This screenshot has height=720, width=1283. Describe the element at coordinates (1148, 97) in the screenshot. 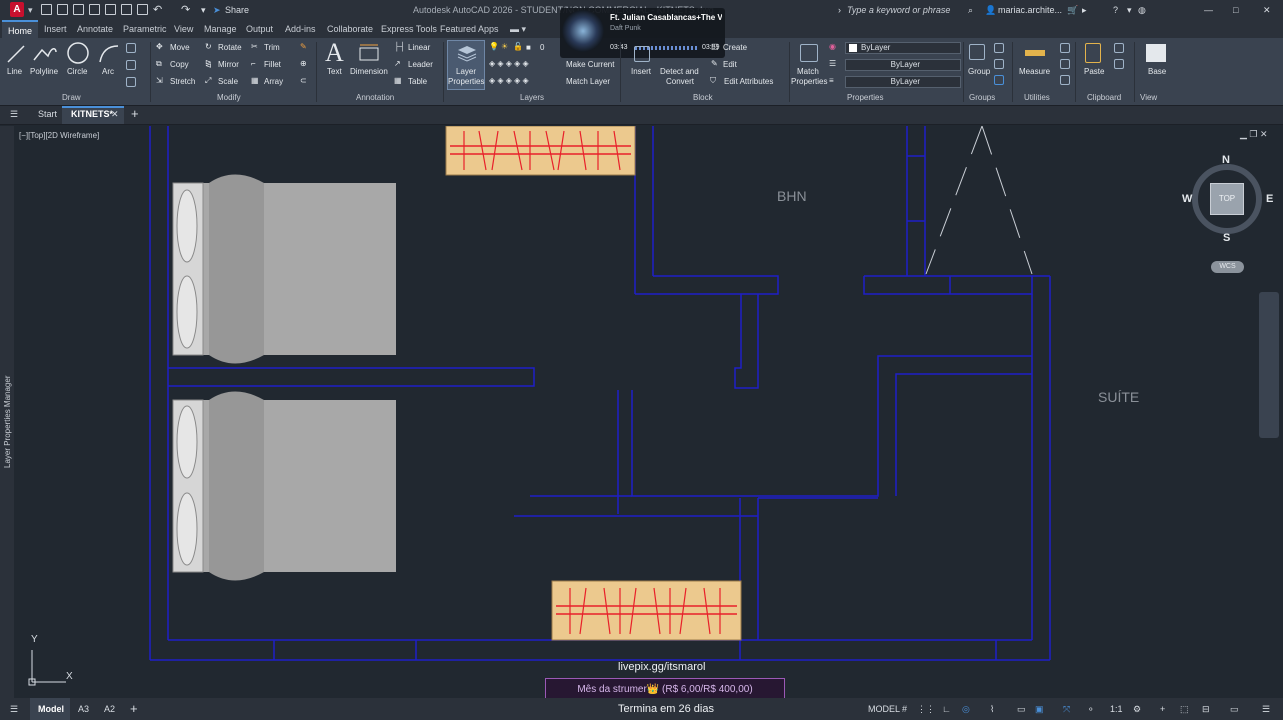

I see `view-panel-title: View` at that location.